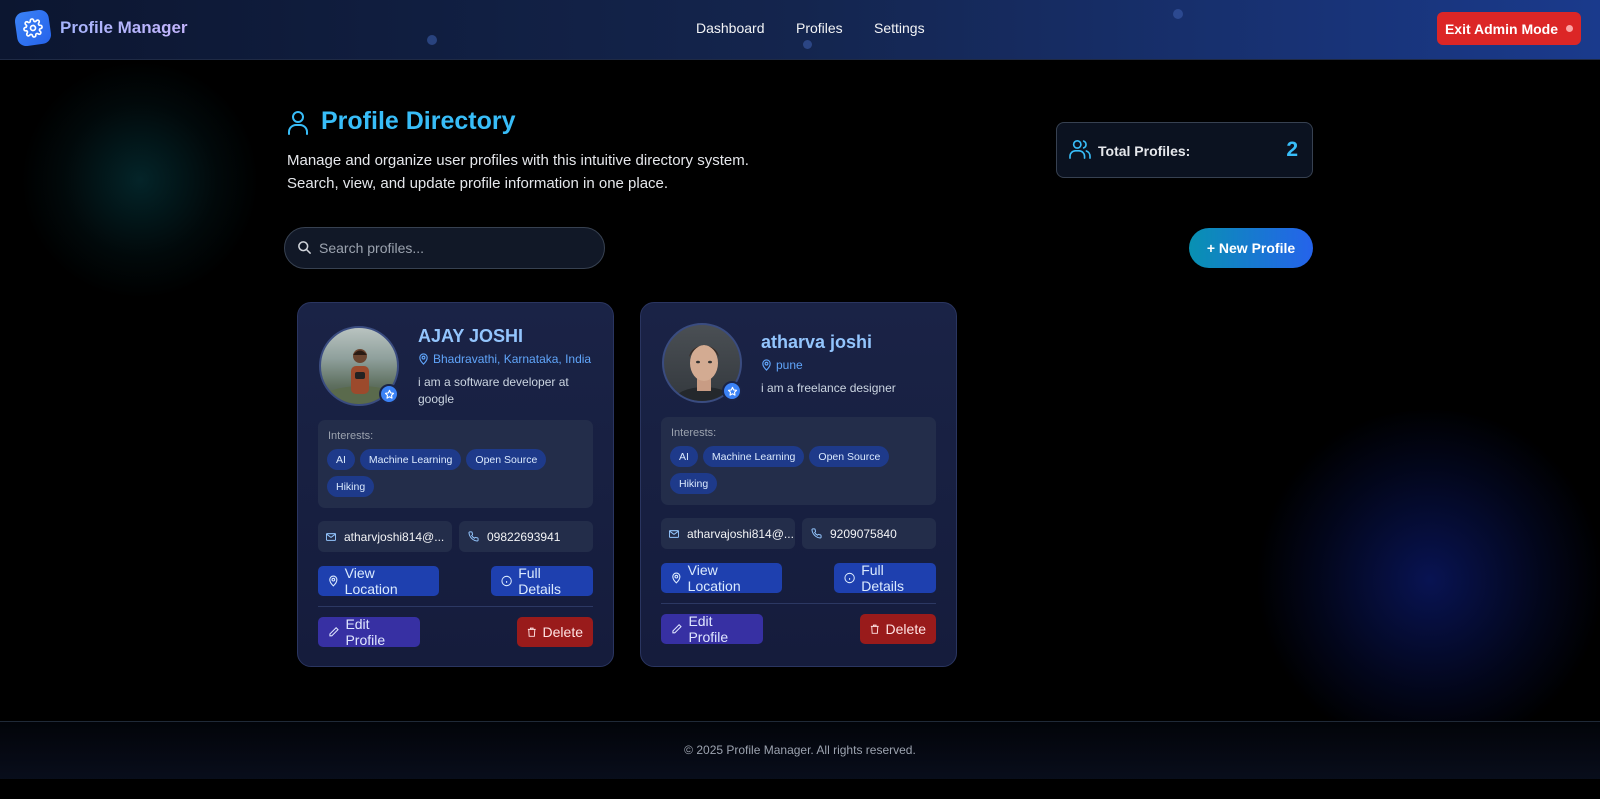  What do you see at coordinates (789, 365) in the screenshot?
I see `location-text: pune` at bounding box center [789, 365].